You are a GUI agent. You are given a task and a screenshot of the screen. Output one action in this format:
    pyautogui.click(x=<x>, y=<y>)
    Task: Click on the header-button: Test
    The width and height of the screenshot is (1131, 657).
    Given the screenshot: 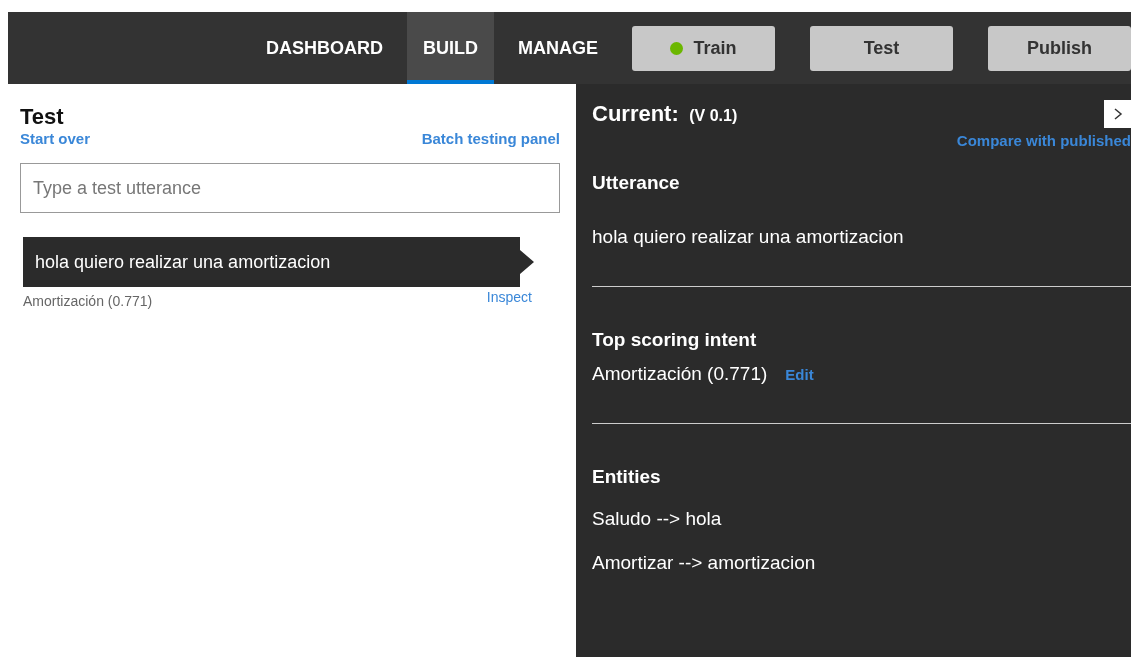 What is the action you would take?
    pyautogui.click(x=881, y=48)
    